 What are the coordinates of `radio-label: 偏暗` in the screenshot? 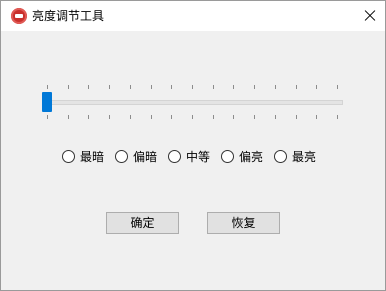 It's located at (145, 157).